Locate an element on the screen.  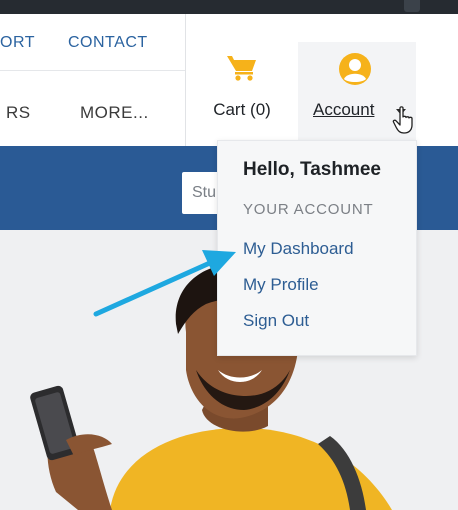
nav-top-row: ORT CONTACT is located at coordinates (92, 42).